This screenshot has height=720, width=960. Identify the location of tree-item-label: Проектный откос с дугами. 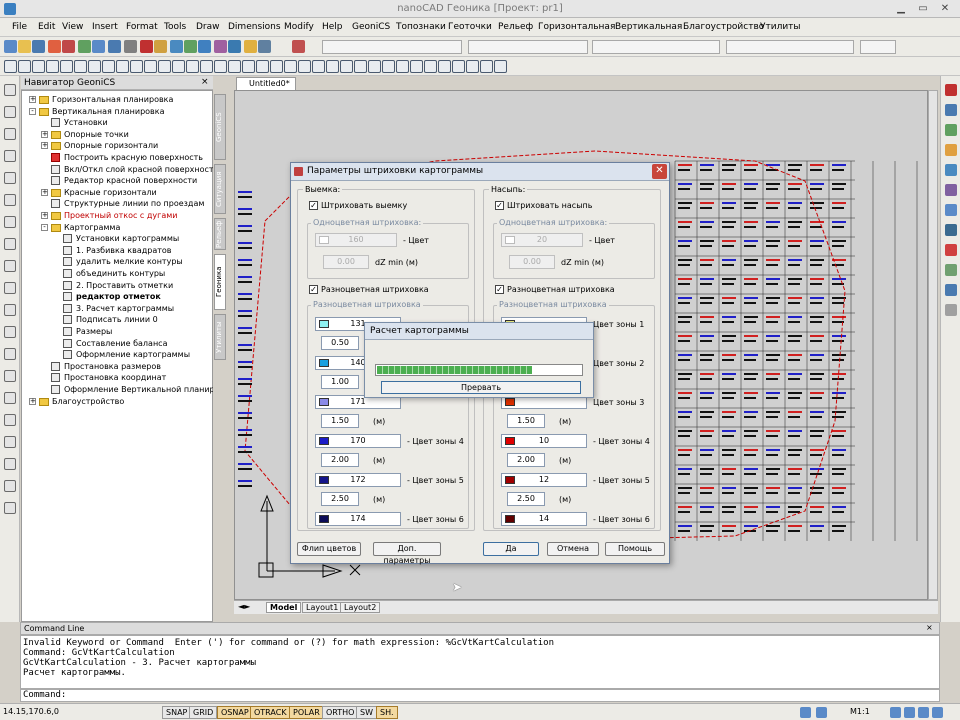
(120, 215).